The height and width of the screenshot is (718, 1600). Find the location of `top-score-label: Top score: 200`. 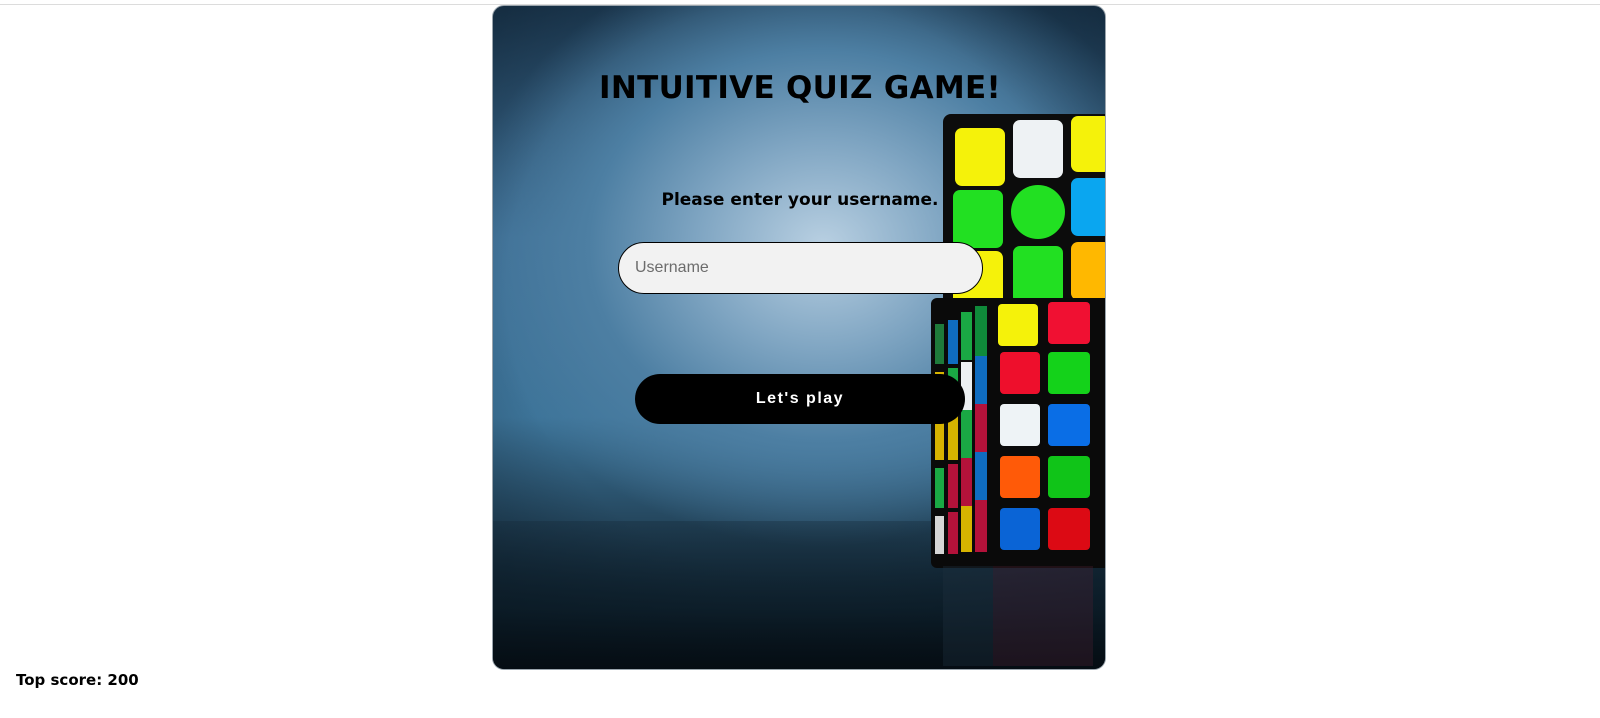

top-score-label: Top score: 200 is located at coordinates (77, 680).